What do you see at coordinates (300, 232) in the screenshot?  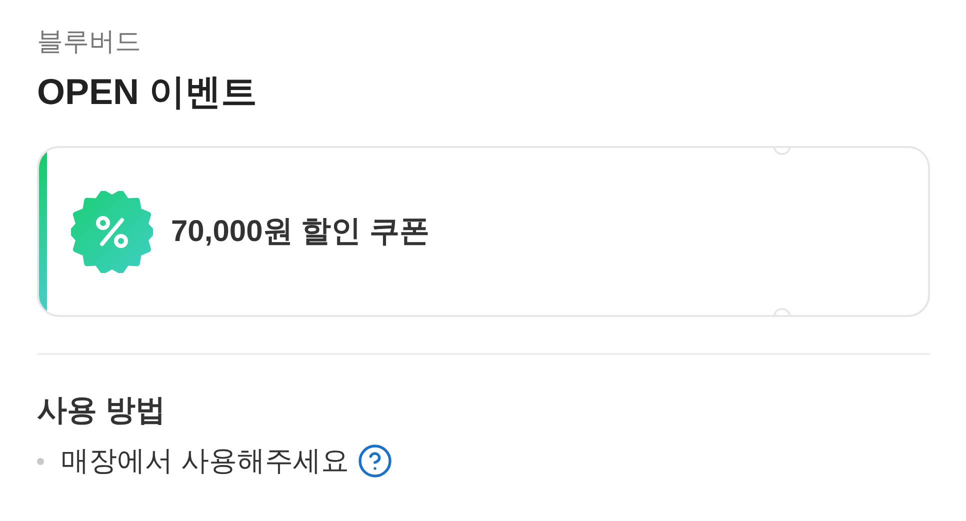 I see `coupon-label: 70,000원 할인 쿠폰` at bounding box center [300, 232].